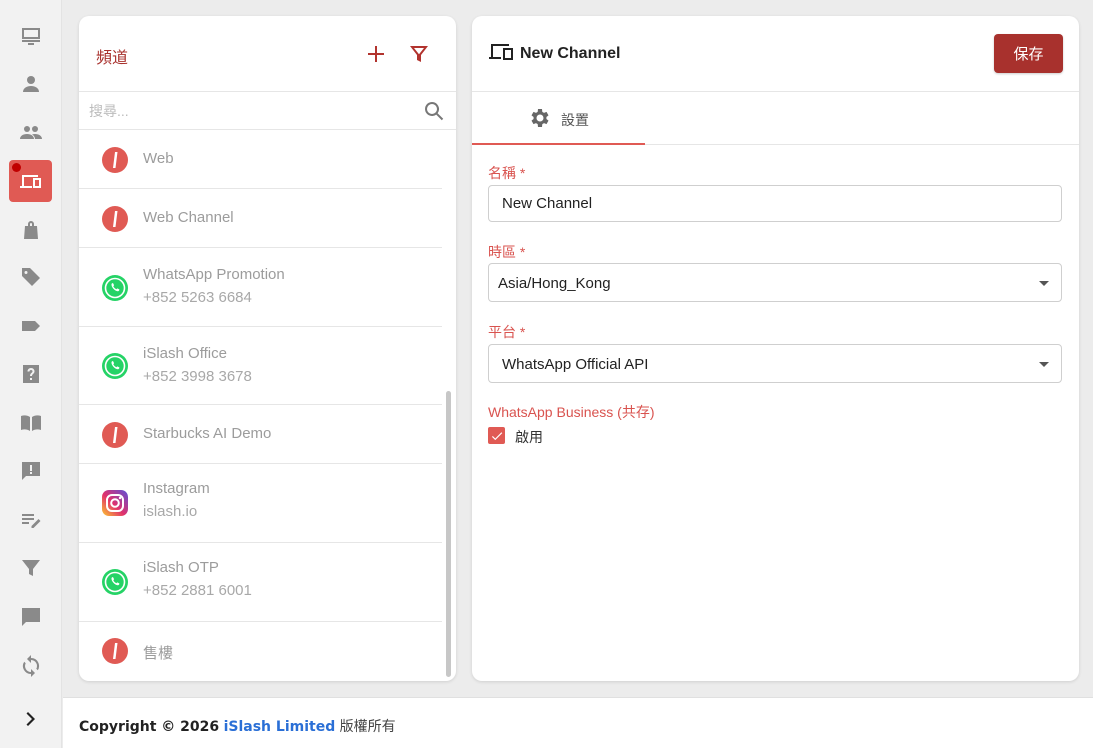  I want to click on channel-item-phone: +852 5263 6684, so click(197, 297).